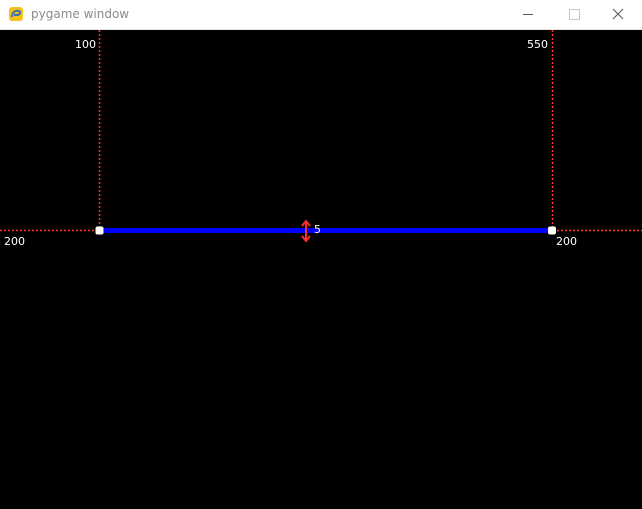 This screenshot has height=509, width=642. Describe the element at coordinates (552, 230) in the screenshot. I see `end-point-handle` at that location.